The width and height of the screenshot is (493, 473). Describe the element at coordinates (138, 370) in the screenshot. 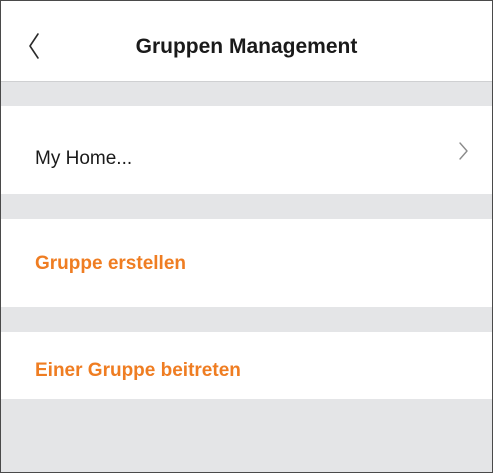

I see `join-group-label: Einer Gruppe beitreten` at that location.